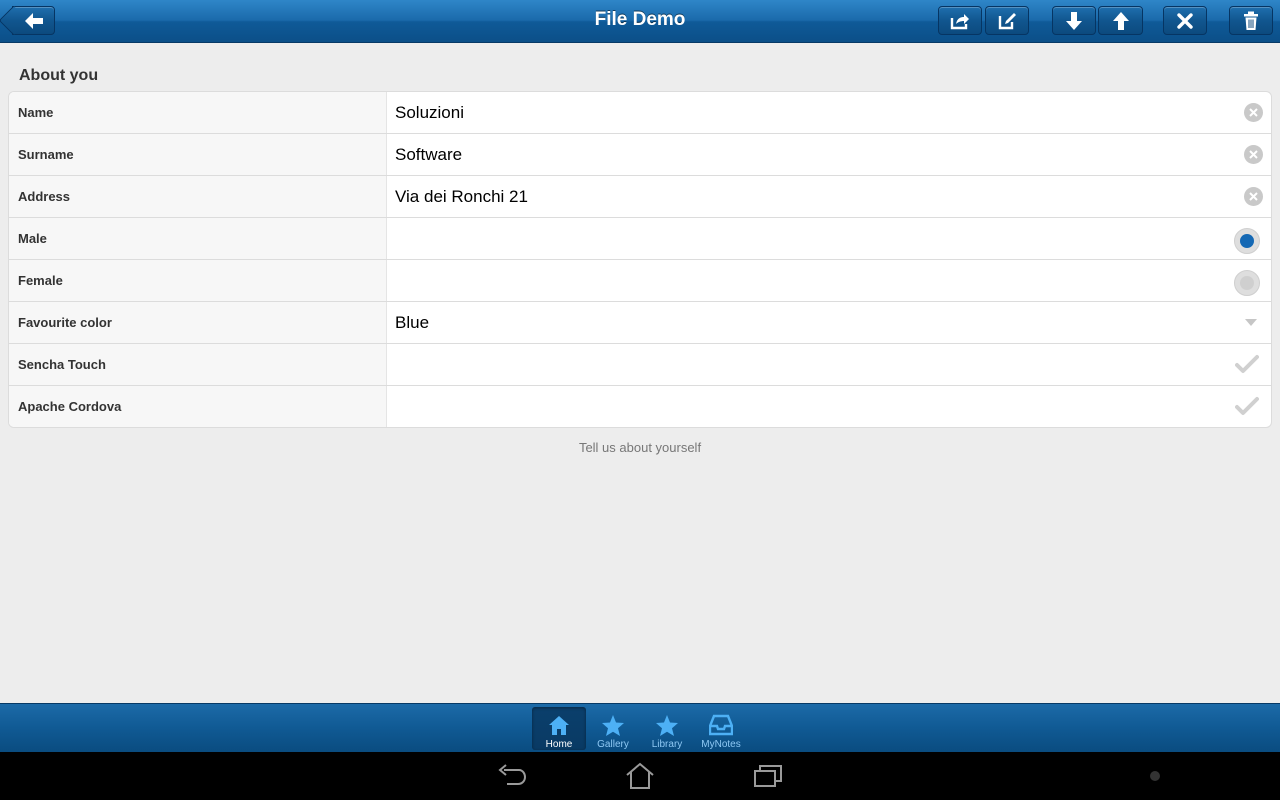 This screenshot has width=1280, height=800. I want to click on inbox-icon, so click(721, 725).